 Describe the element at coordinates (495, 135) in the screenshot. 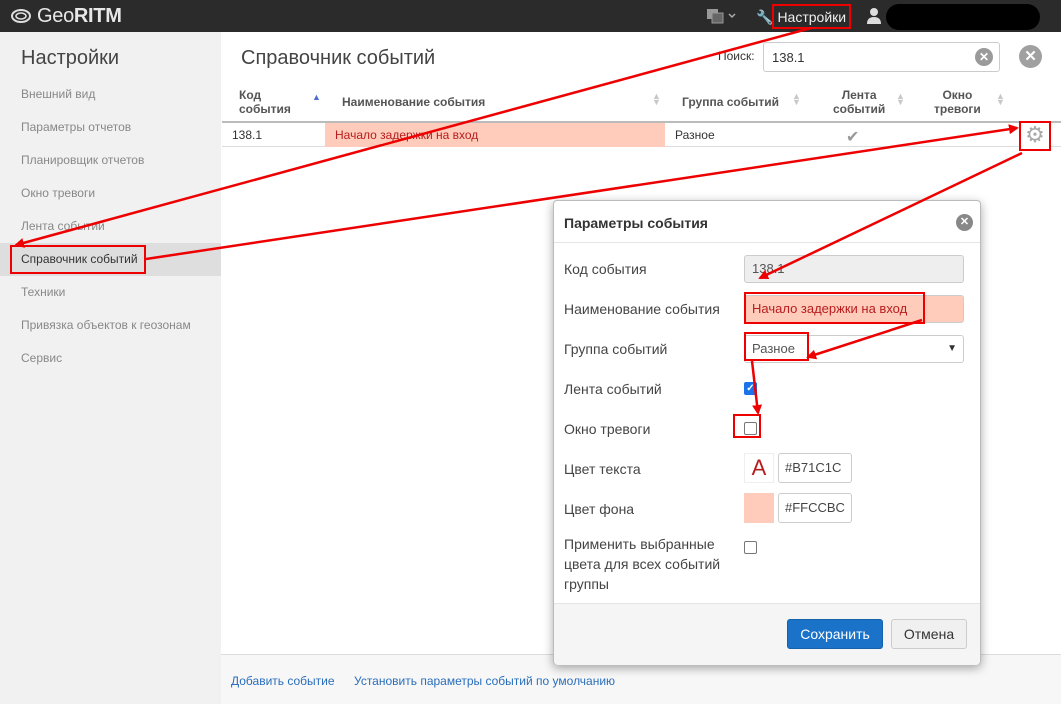

I see `cell-name: Начало задержки на вход` at that location.